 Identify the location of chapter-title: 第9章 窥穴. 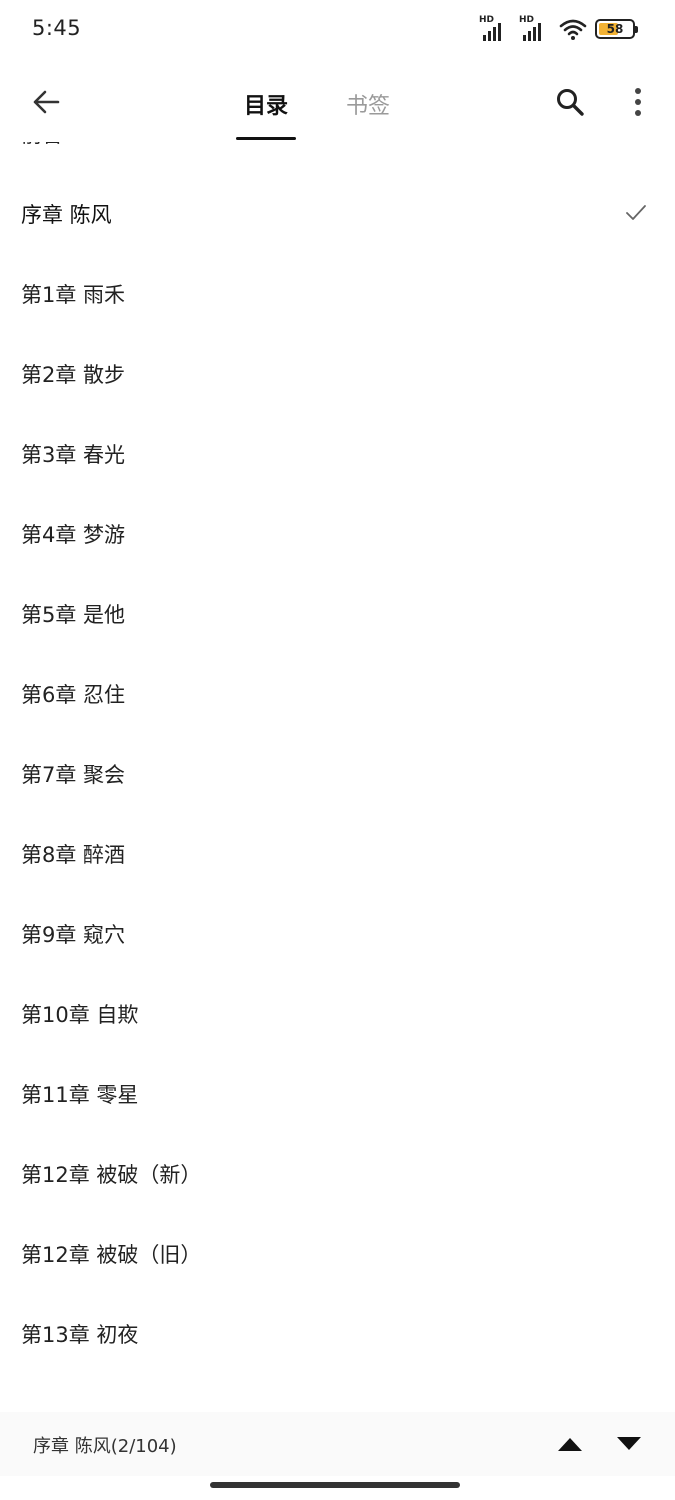
(73, 935).